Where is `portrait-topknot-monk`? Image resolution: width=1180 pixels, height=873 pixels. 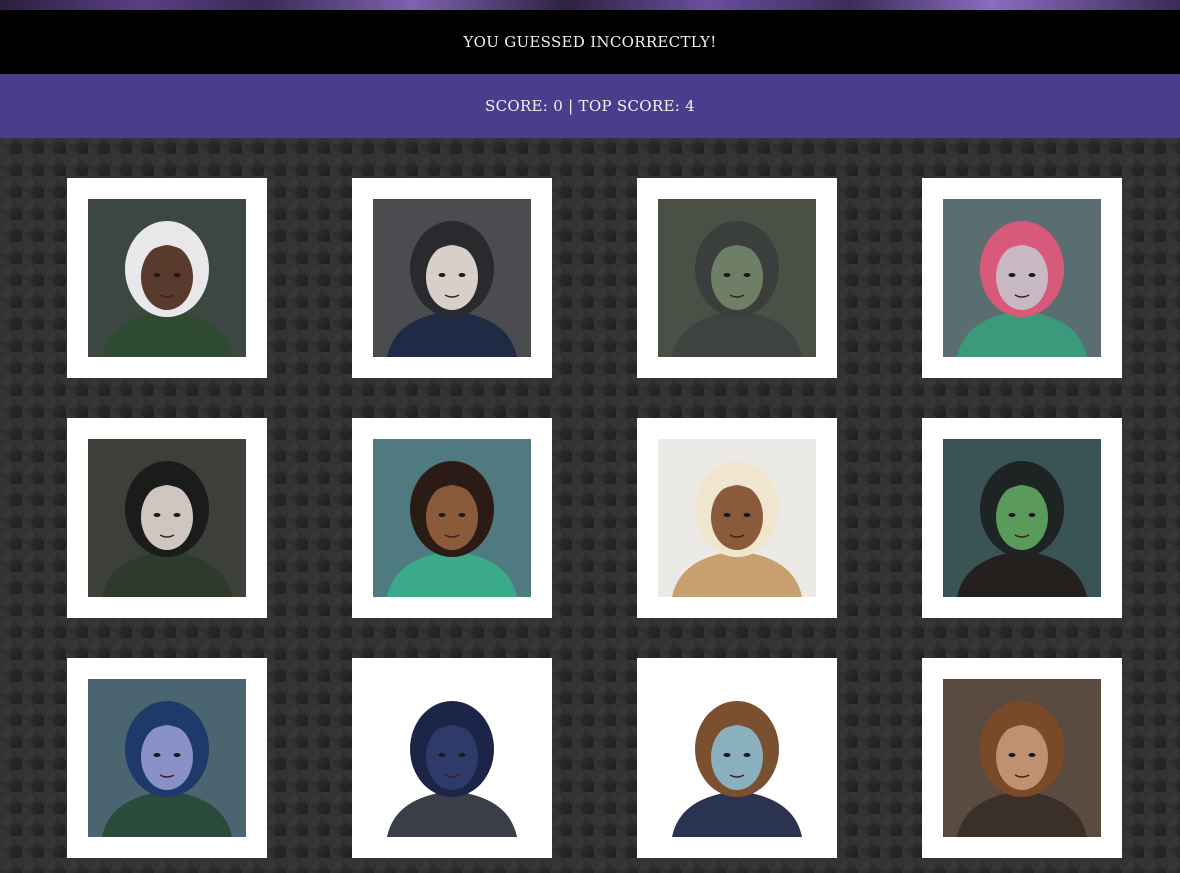
portrait-topknot-monk is located at coordinates (452, 518).